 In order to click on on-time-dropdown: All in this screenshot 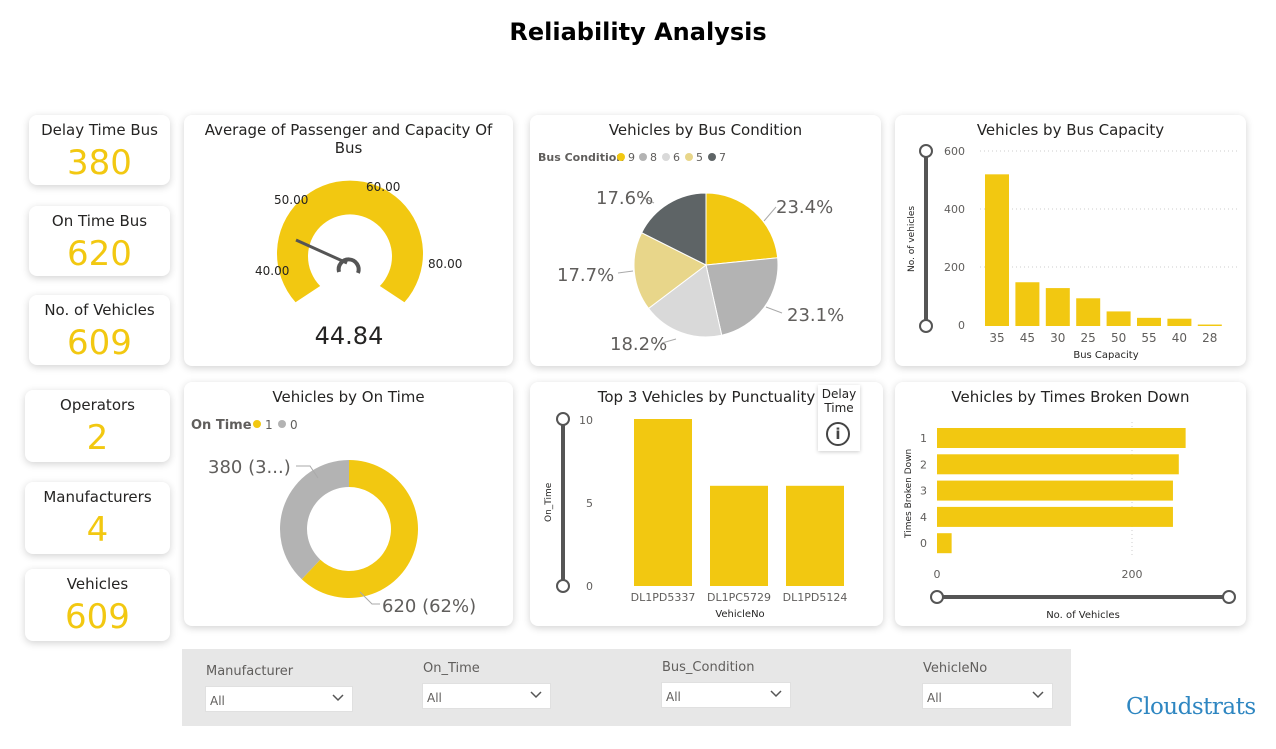, I will do `click(486, 696)`.